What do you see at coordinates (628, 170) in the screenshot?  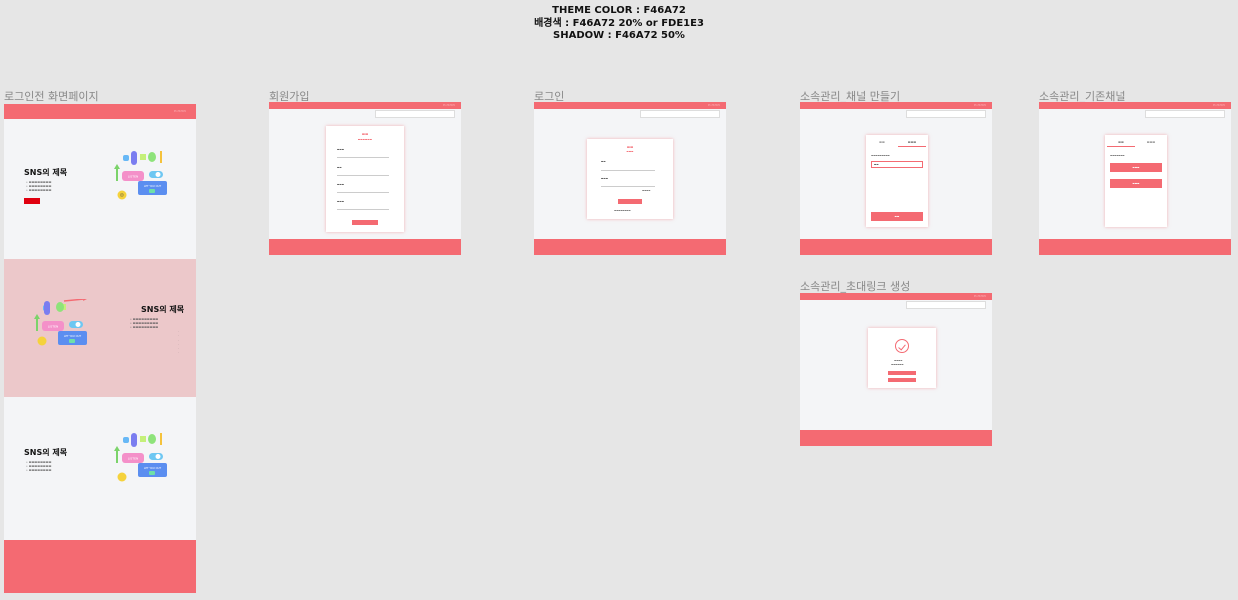 I see `login-email-field` at bounding box center [628, 170].